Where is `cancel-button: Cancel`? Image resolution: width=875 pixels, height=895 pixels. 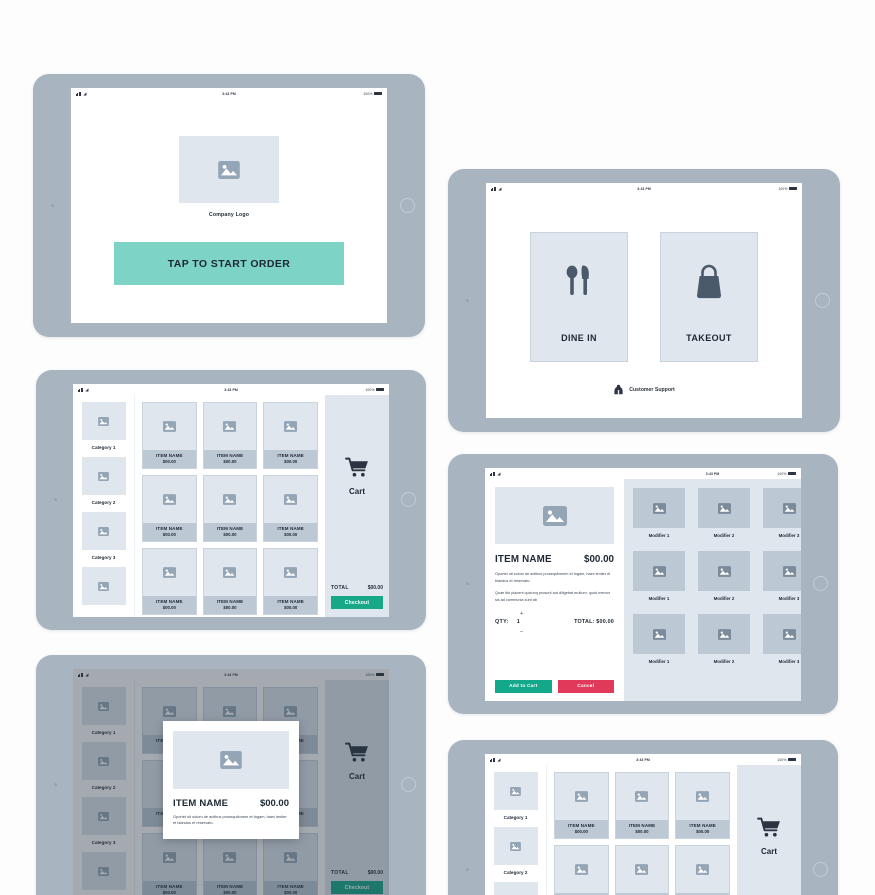
cancel-button: Cancel is located at coordinates (585, 686).